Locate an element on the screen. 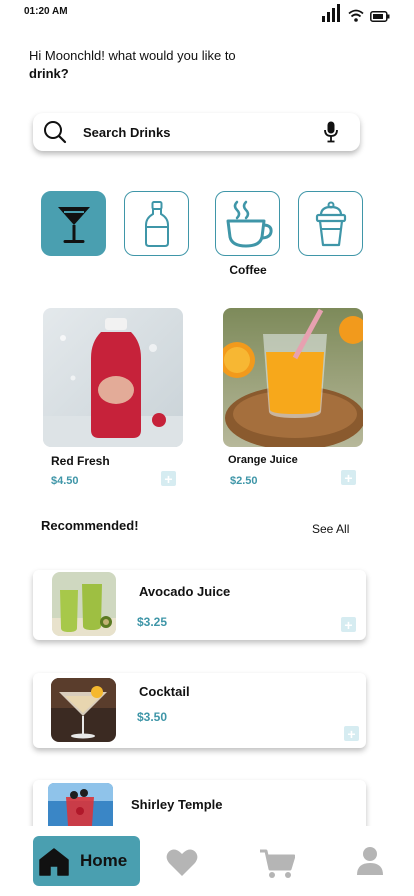  microphone-icon is located at coordinates (331, 132).